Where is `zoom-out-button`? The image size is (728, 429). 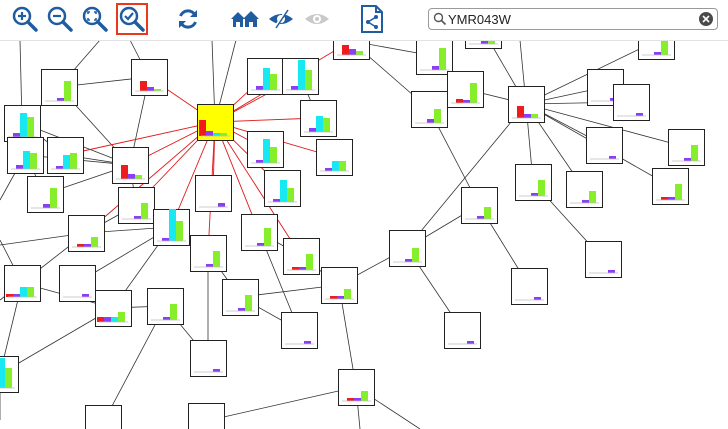 zoom-out-button is located at coordinates (60, 19).